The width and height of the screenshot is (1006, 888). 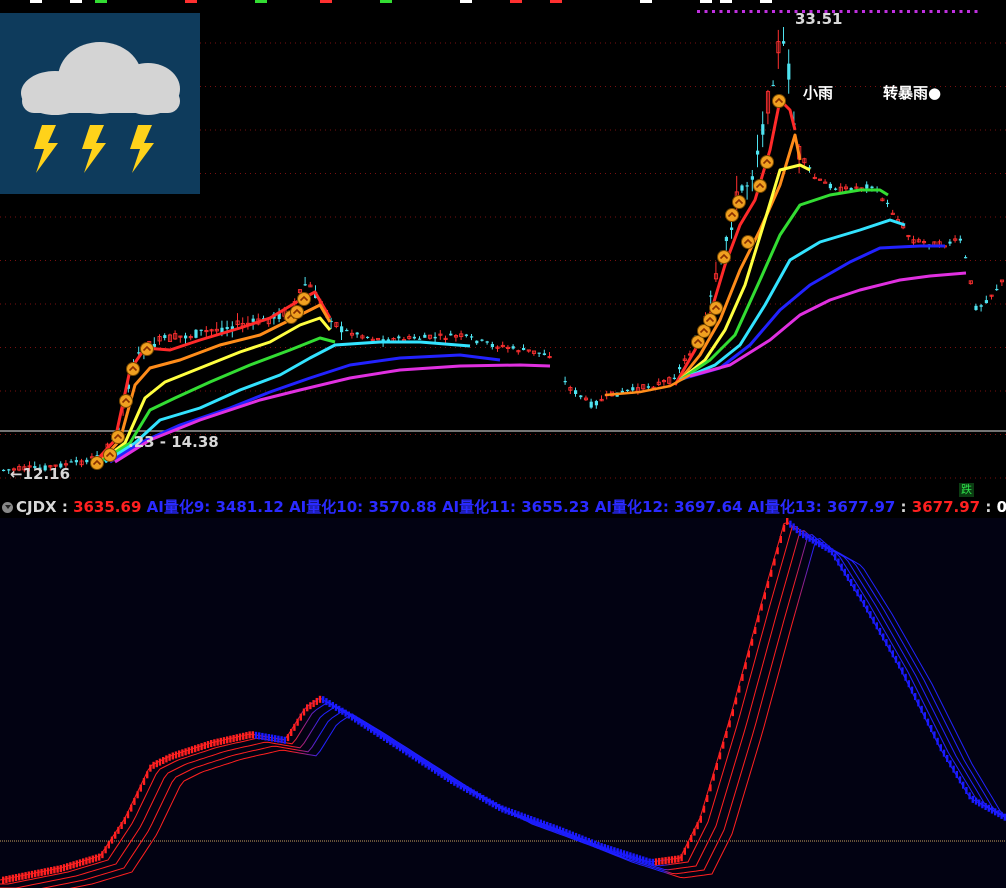 What do you see at coordinates (215, 507) in the screenshot?
I see `indicator-series-0: AI量化9: 3481.12` at bounding box center [215, 507].